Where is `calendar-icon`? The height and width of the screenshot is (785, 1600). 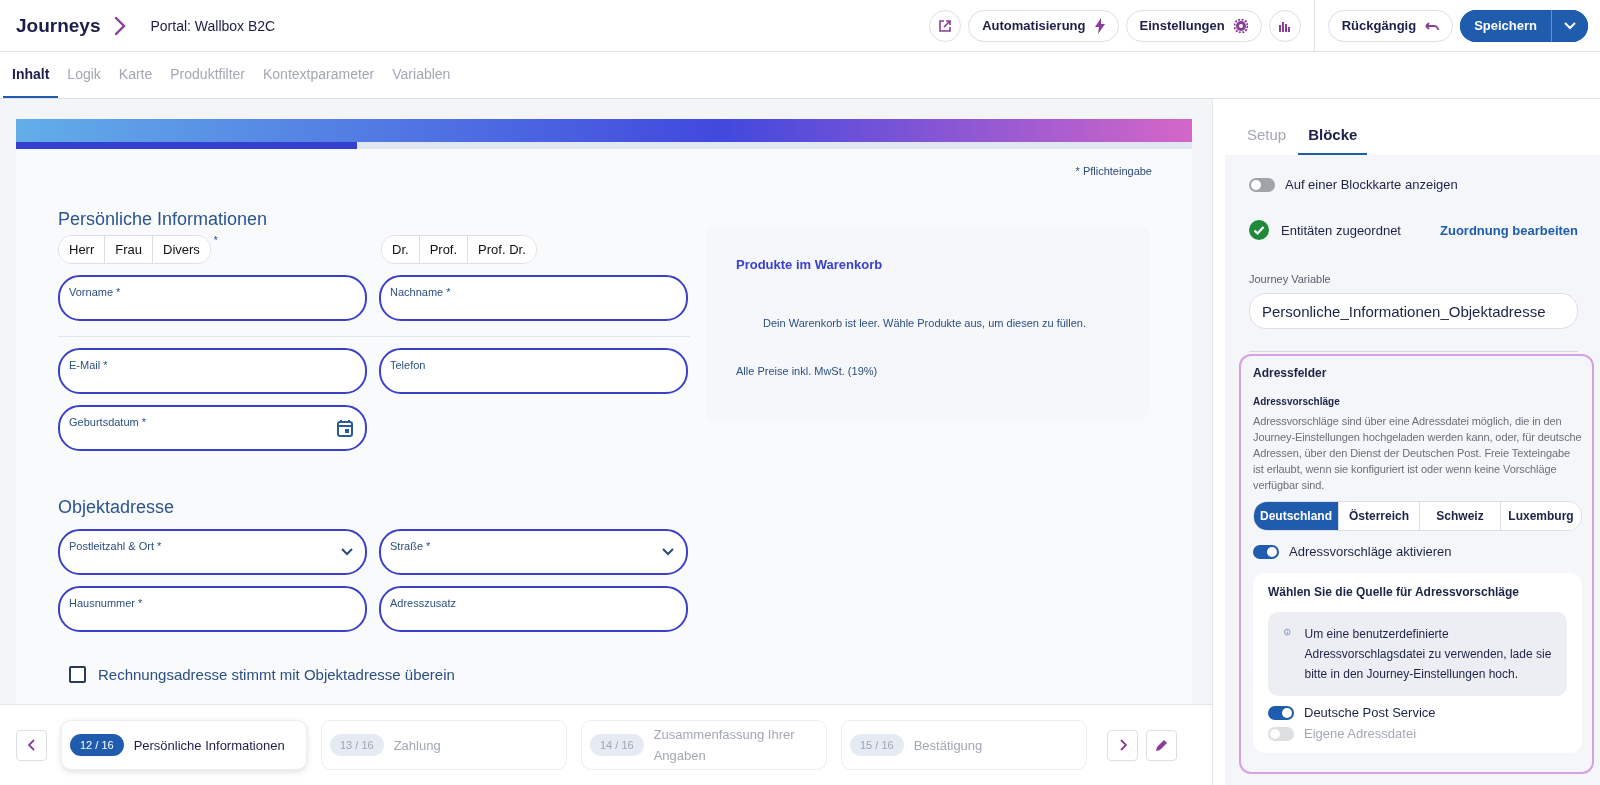
calendar-icon is located at coordinates (345, 428).